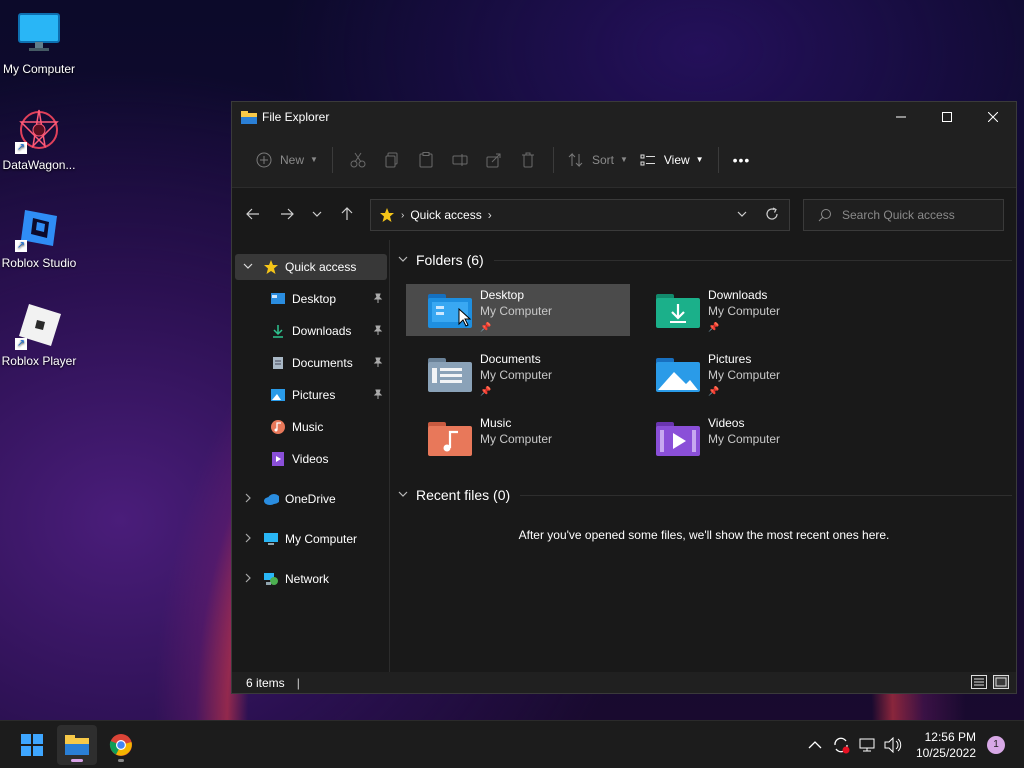 Image resolution: width=1024 pixels, height=768 pixels. I want to click on sidebar-item-quick-access: Quick access, so click(311, 267).